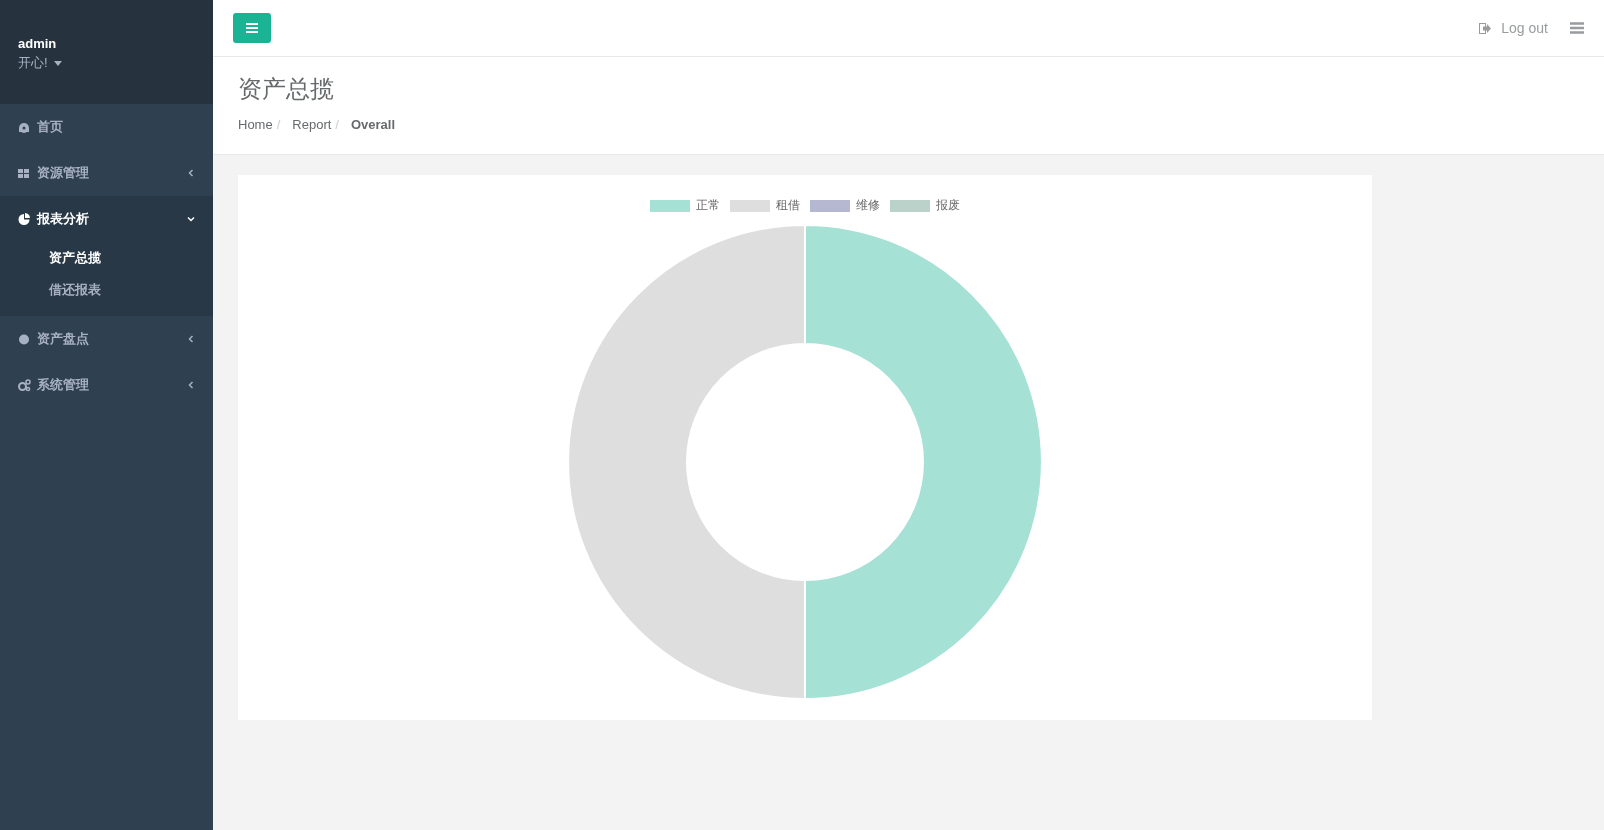  Describe the element at coordinates (788, 205) in the screenshot. I see `legend-label: 租借` at that location.